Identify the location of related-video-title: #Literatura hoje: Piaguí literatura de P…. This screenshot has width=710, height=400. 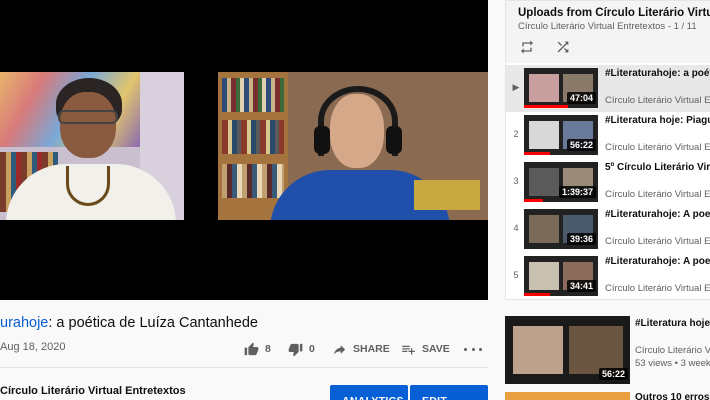
(672, 324).